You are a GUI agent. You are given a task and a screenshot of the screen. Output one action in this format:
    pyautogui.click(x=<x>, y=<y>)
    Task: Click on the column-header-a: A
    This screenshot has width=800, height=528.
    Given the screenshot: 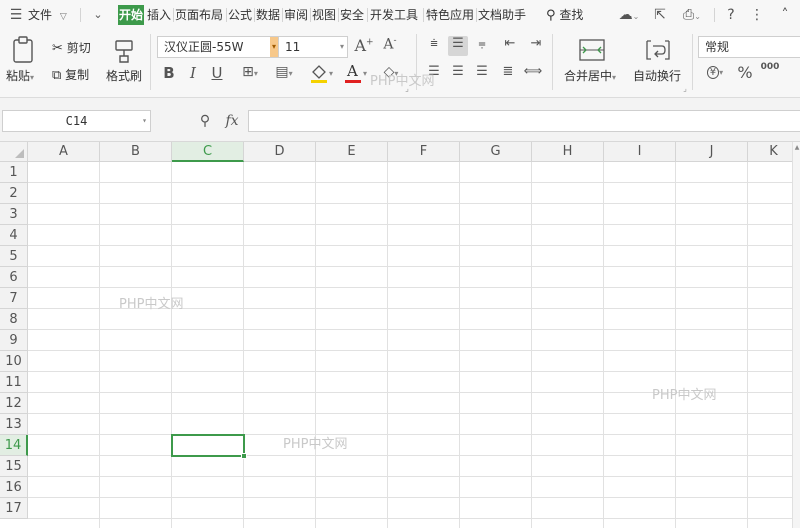 What is the action you would take?
    pyautogui.click(x=64, y=152)
    